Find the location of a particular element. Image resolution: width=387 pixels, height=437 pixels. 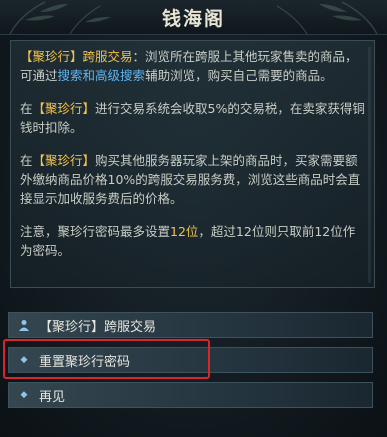

text: 辅助浏览，购买自己需要的商品。 is located at coordinates (239, 75).